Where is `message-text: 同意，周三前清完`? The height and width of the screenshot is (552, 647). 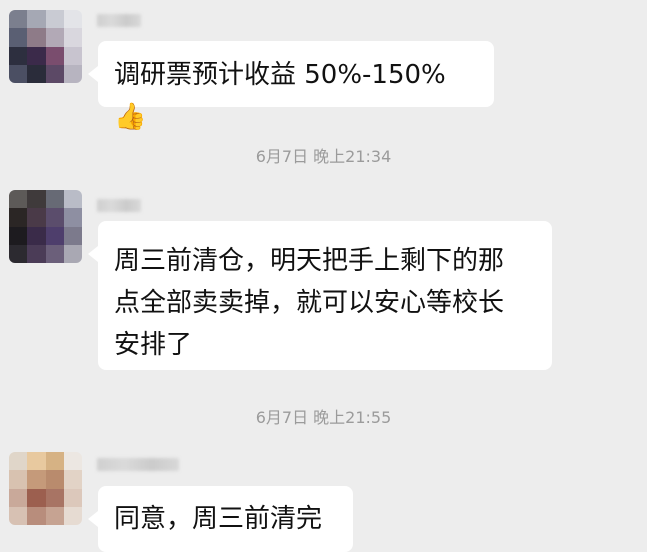 message-text: 同意，周三前清完 is located at coordinates (218, 519).